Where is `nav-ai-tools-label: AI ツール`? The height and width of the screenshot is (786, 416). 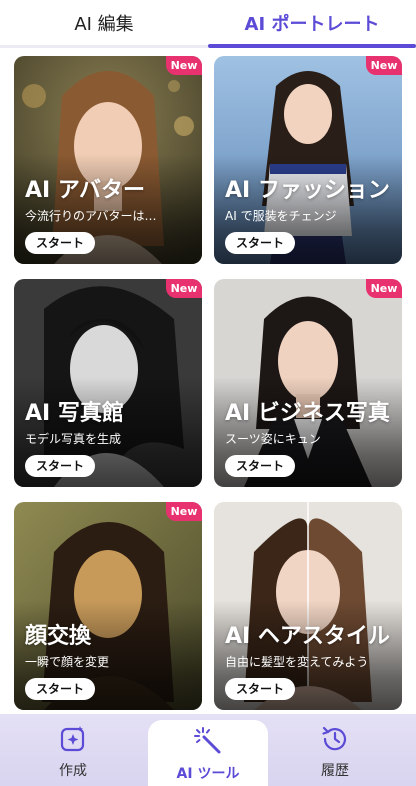 nav-ai-tools-label: AI ツール is located at coordinates (208, 774).